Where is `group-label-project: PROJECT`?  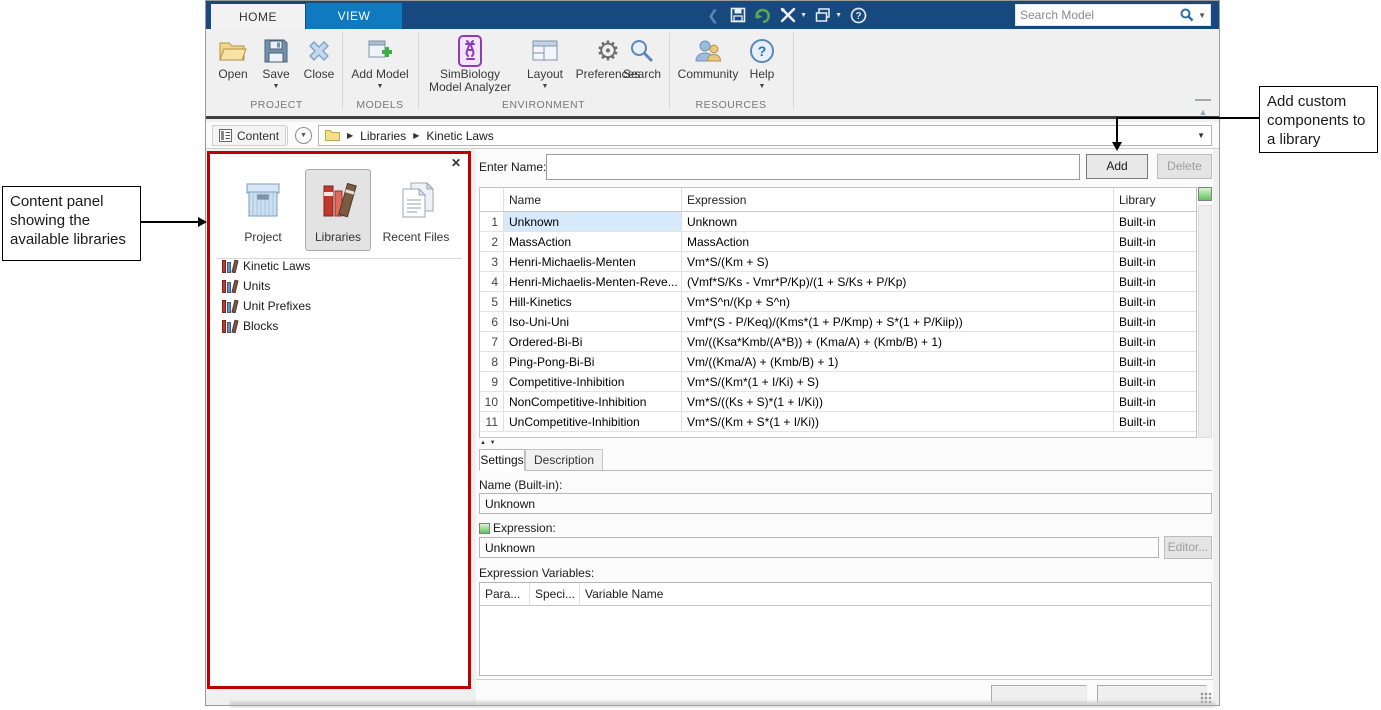 group-label-project: PROJECT is located at coordinates (276, 105).